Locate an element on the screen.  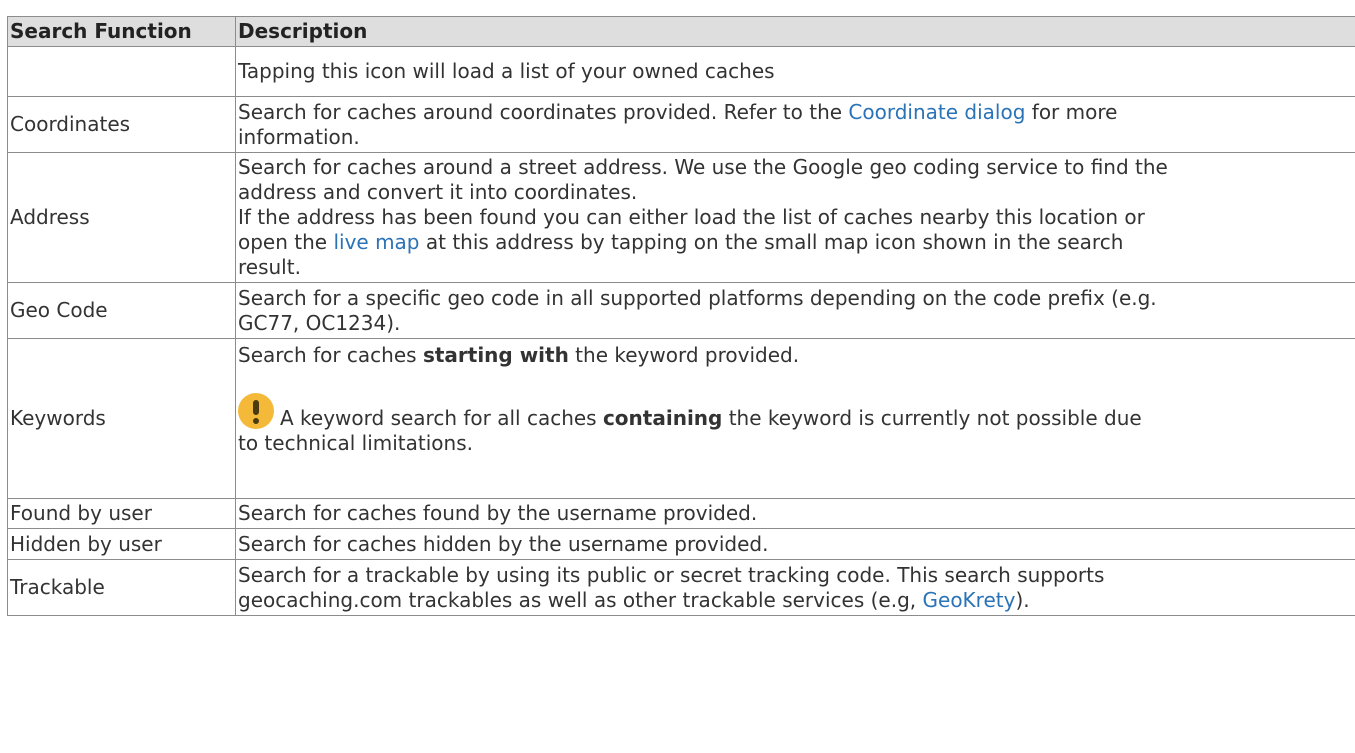
description-text: ). is located at coordinates (1022, 599).